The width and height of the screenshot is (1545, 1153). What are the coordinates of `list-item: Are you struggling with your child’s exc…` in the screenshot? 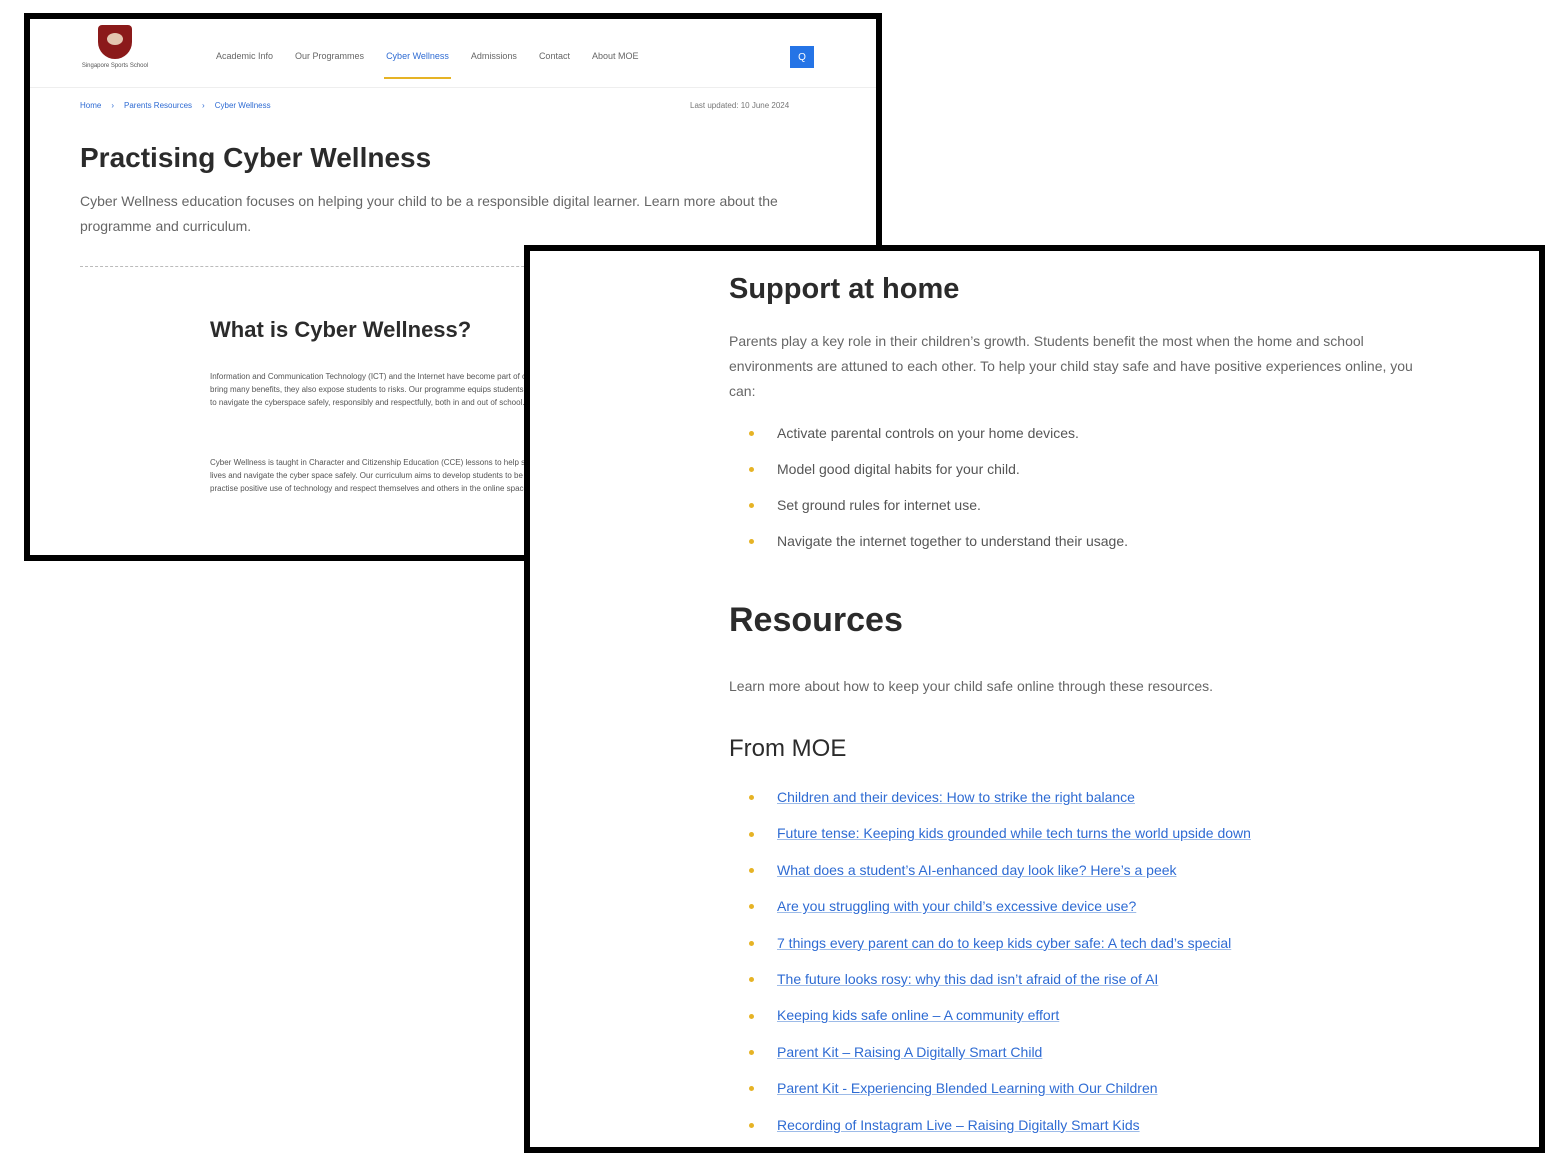 It's located at (990, 906).